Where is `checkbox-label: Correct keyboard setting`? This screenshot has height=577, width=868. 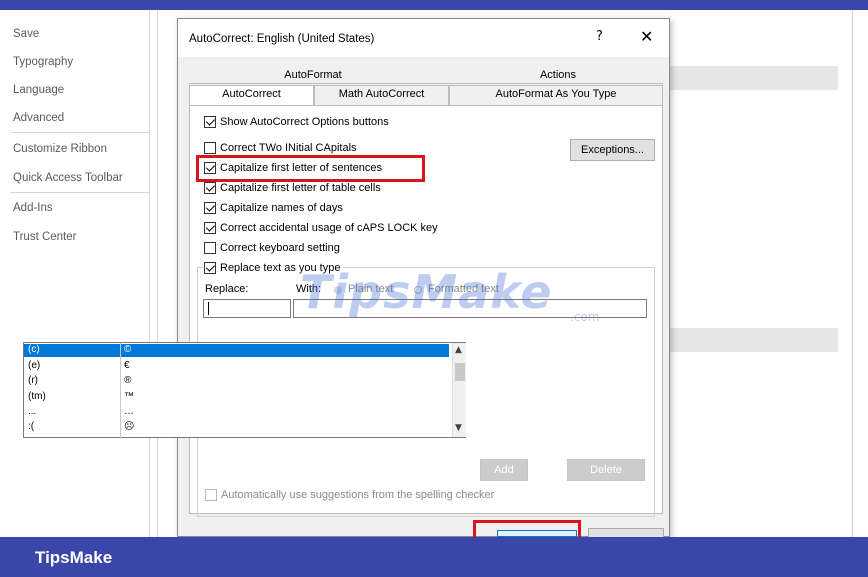
checkbox-label: Correct keyboard setting is located at coordinates (280, 248).